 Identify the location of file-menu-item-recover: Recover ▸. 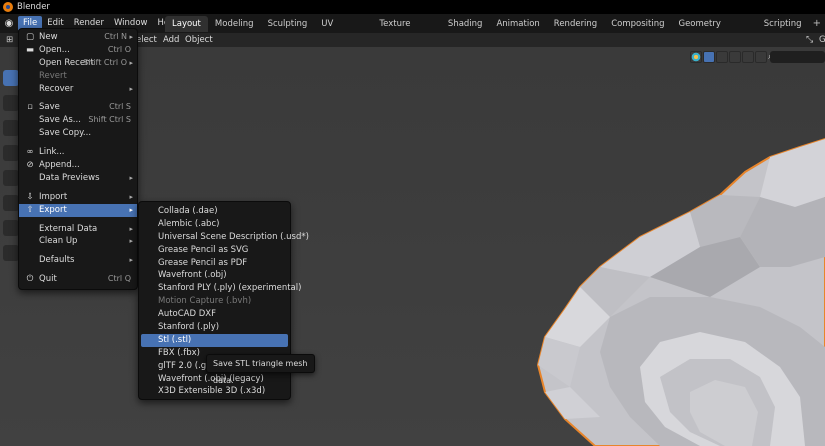
(78, 89).